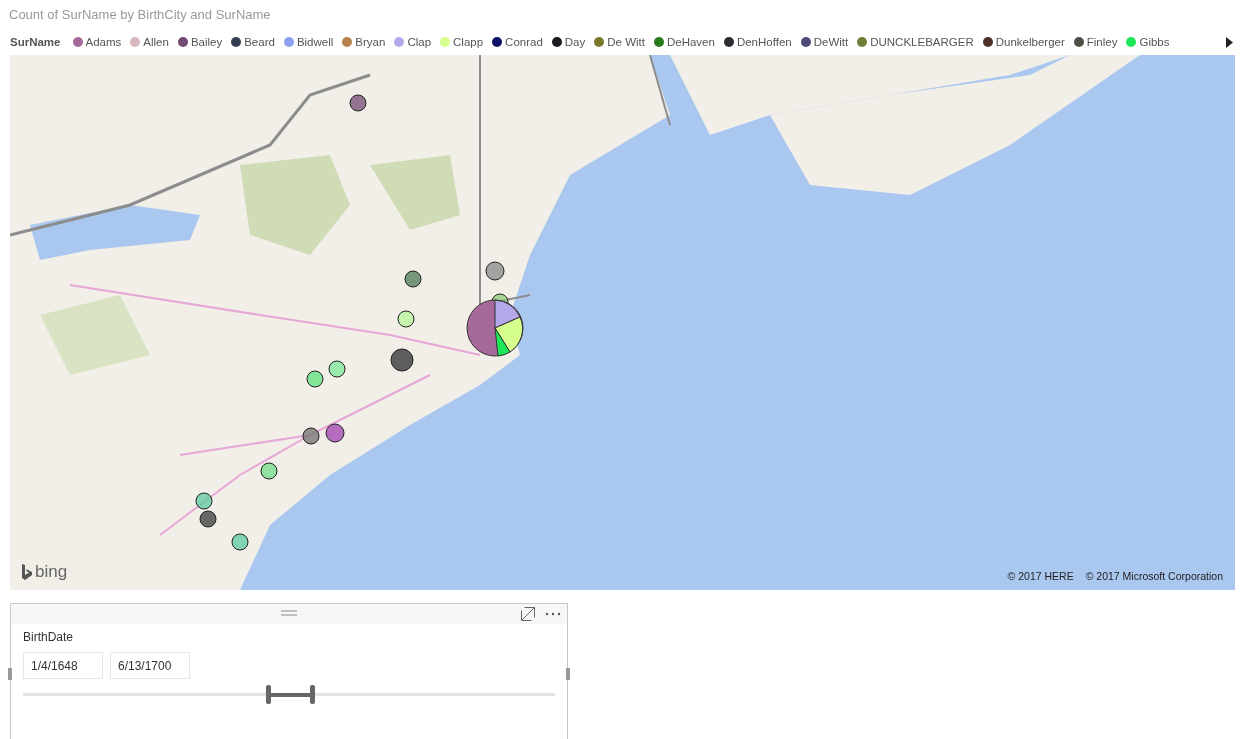  Describe the element at coordinates (553, 614) in the screenshot. I see `more-options-icon` at that location.